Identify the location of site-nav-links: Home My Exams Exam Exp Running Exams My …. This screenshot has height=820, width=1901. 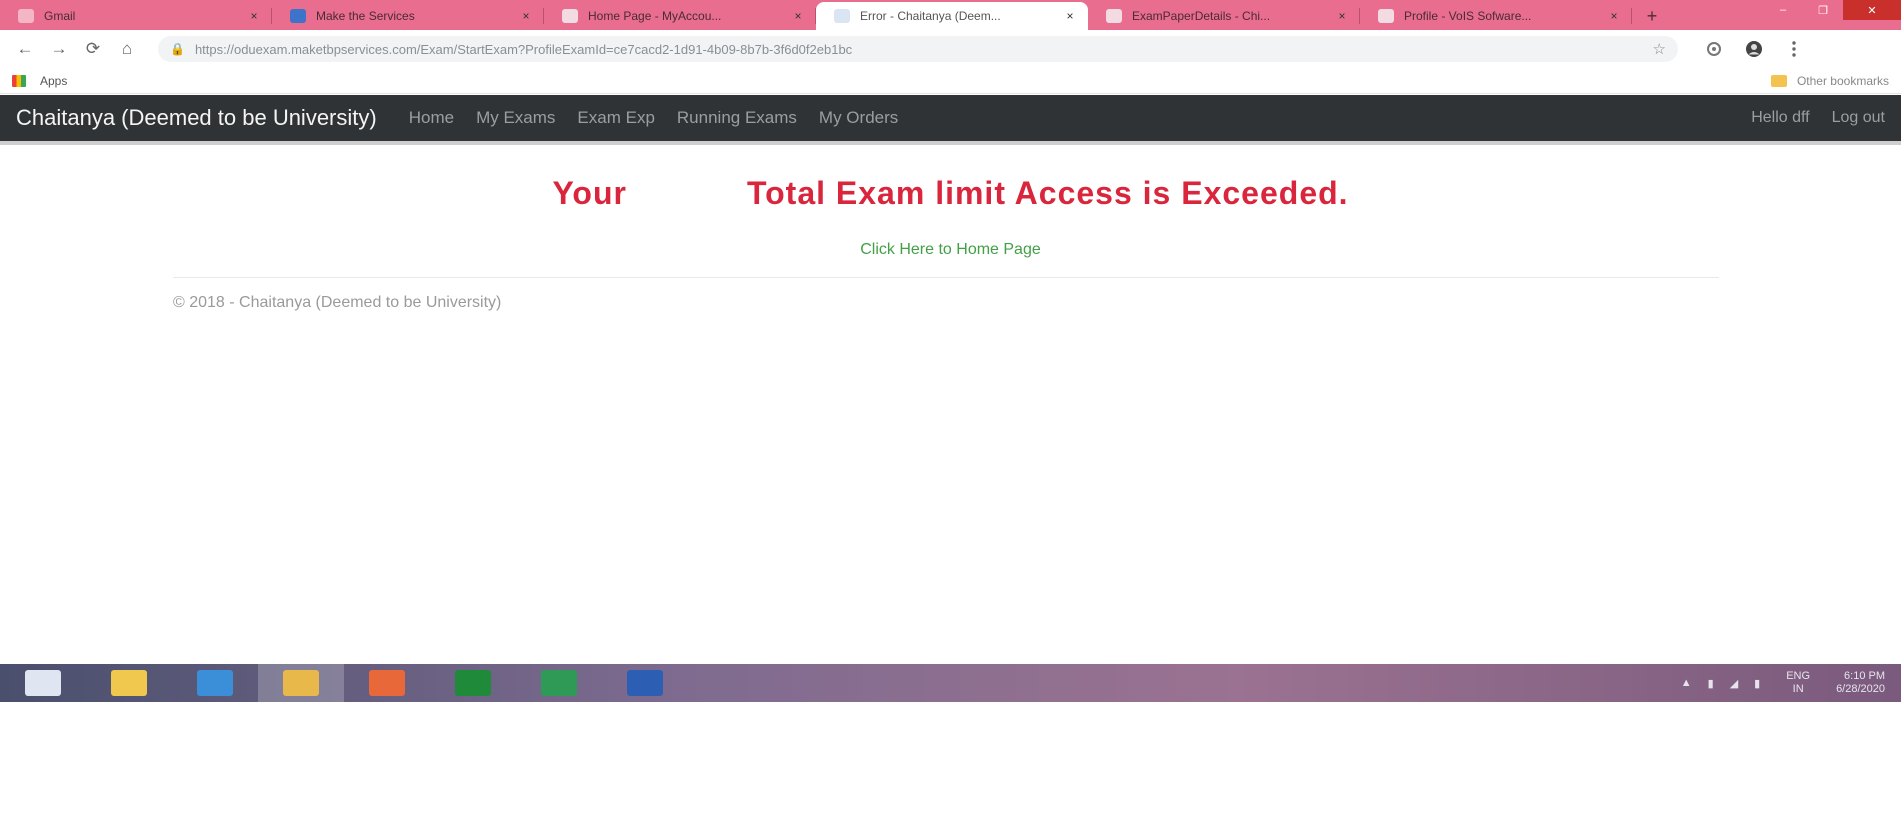
(665, 118).